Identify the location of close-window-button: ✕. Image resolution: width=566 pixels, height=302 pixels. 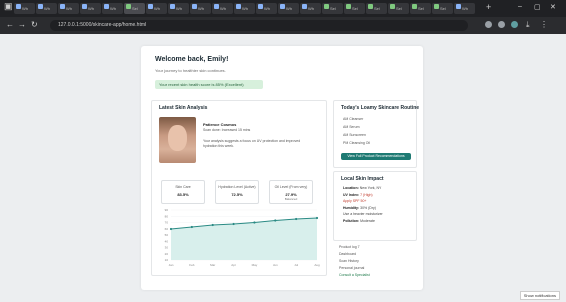
(553, 7).